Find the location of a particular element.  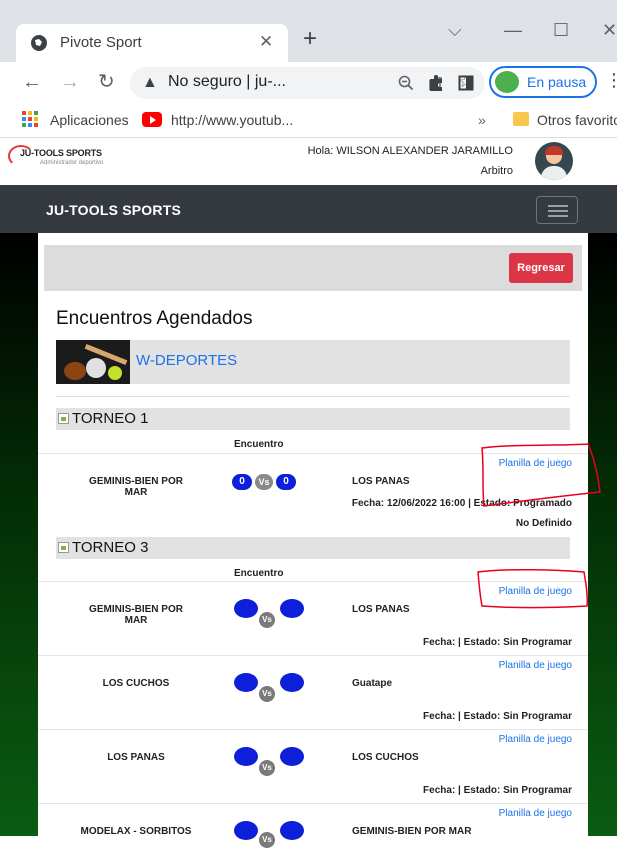

user-avatar is located at coordinates (554, 161).